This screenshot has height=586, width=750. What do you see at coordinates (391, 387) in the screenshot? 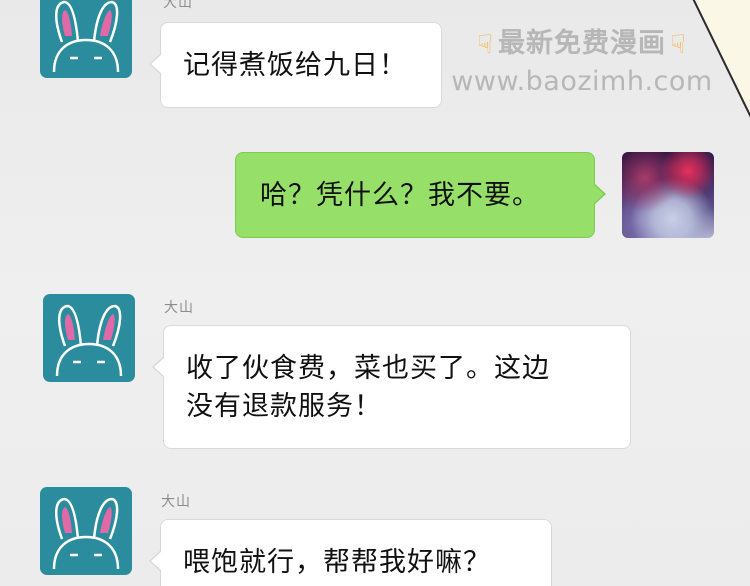
I see `message-bubble-incoming: 收了伙食费，菜也买了。这边 没有退款服务！` at bounding box center [391, 387].